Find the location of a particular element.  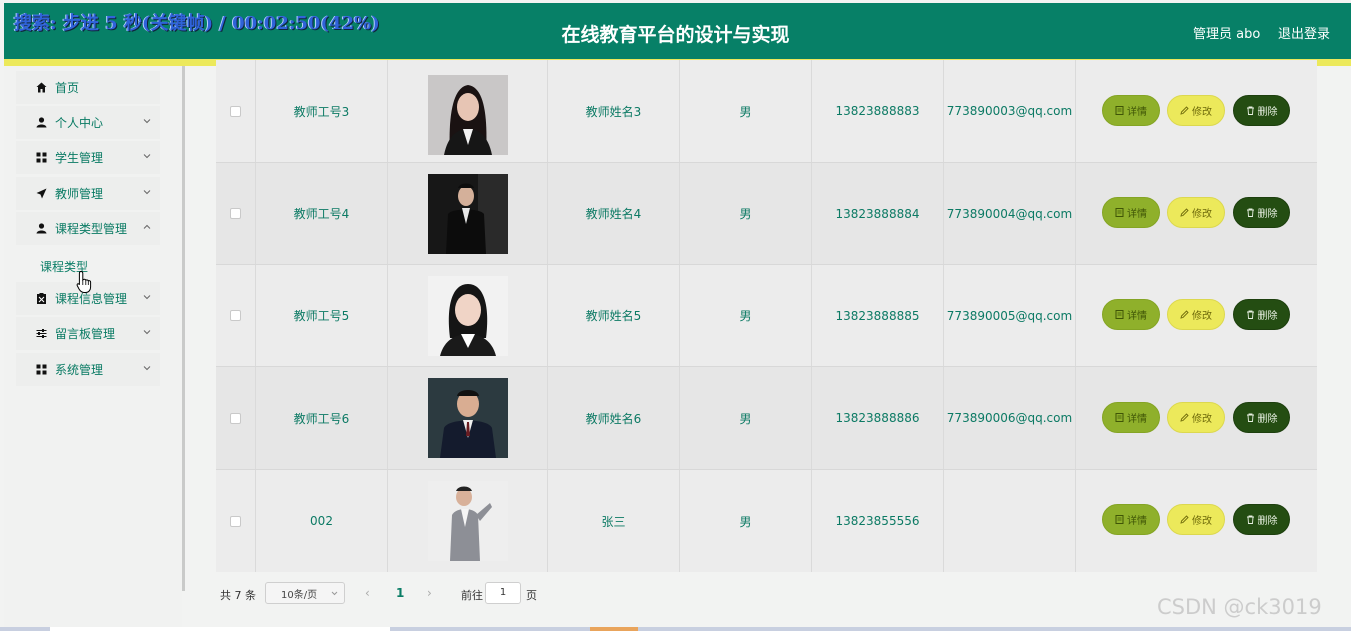

sidebar-item-messages: 留言板管理 is located at coordinates (88, 333).